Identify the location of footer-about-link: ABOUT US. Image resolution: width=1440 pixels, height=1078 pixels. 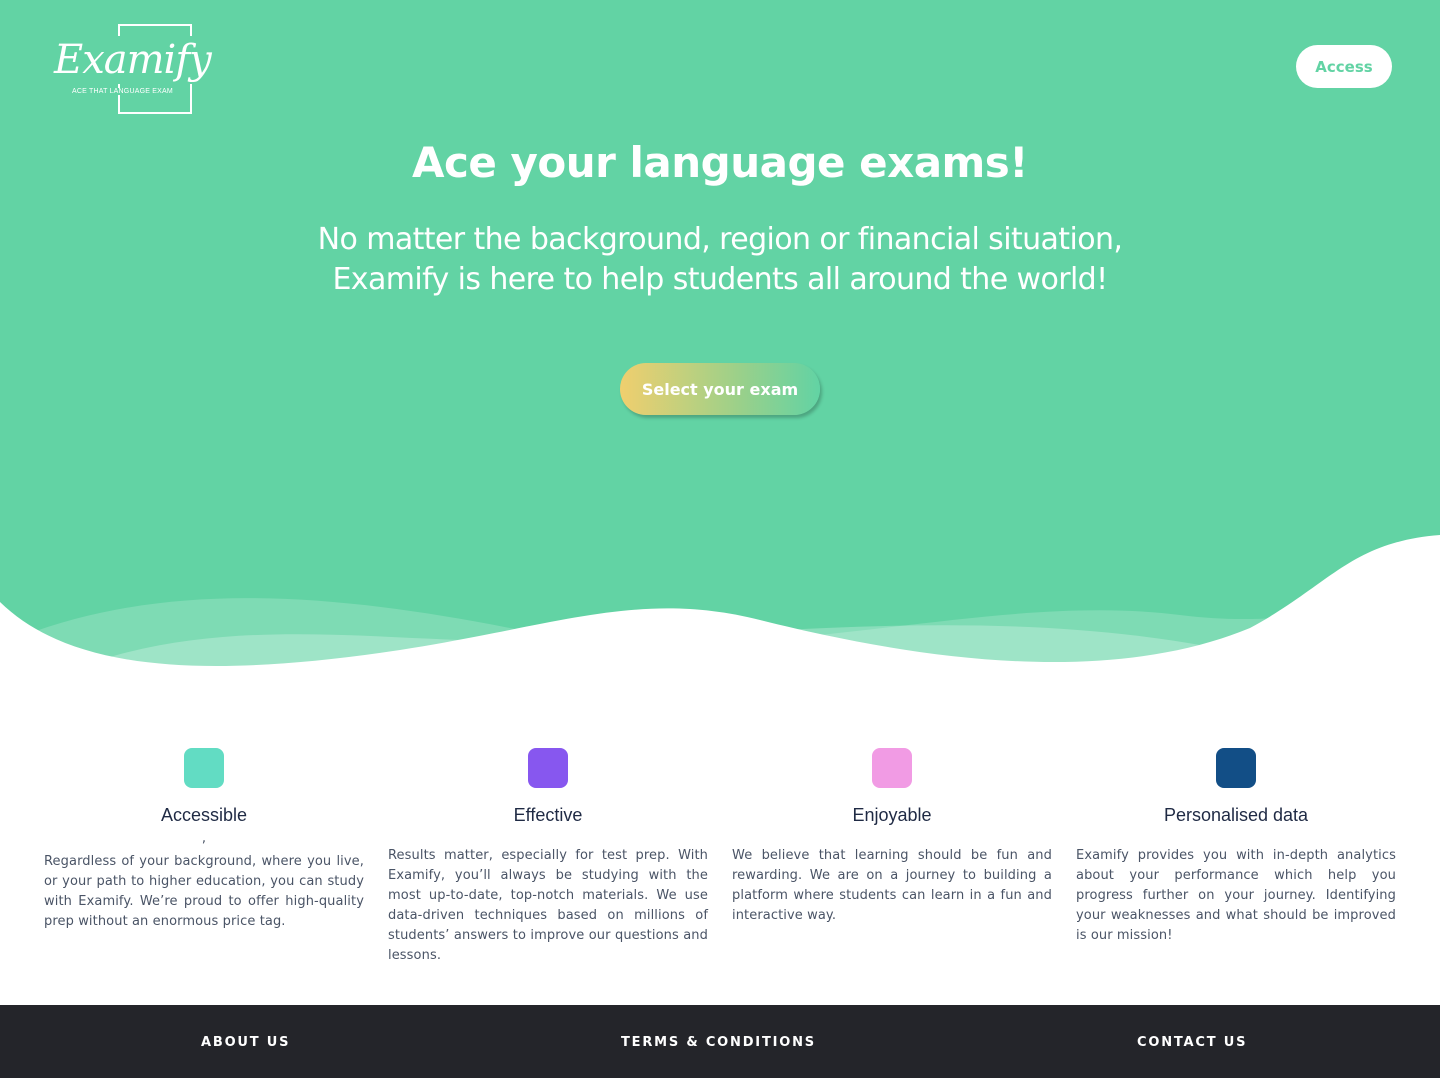
(245, 1042).